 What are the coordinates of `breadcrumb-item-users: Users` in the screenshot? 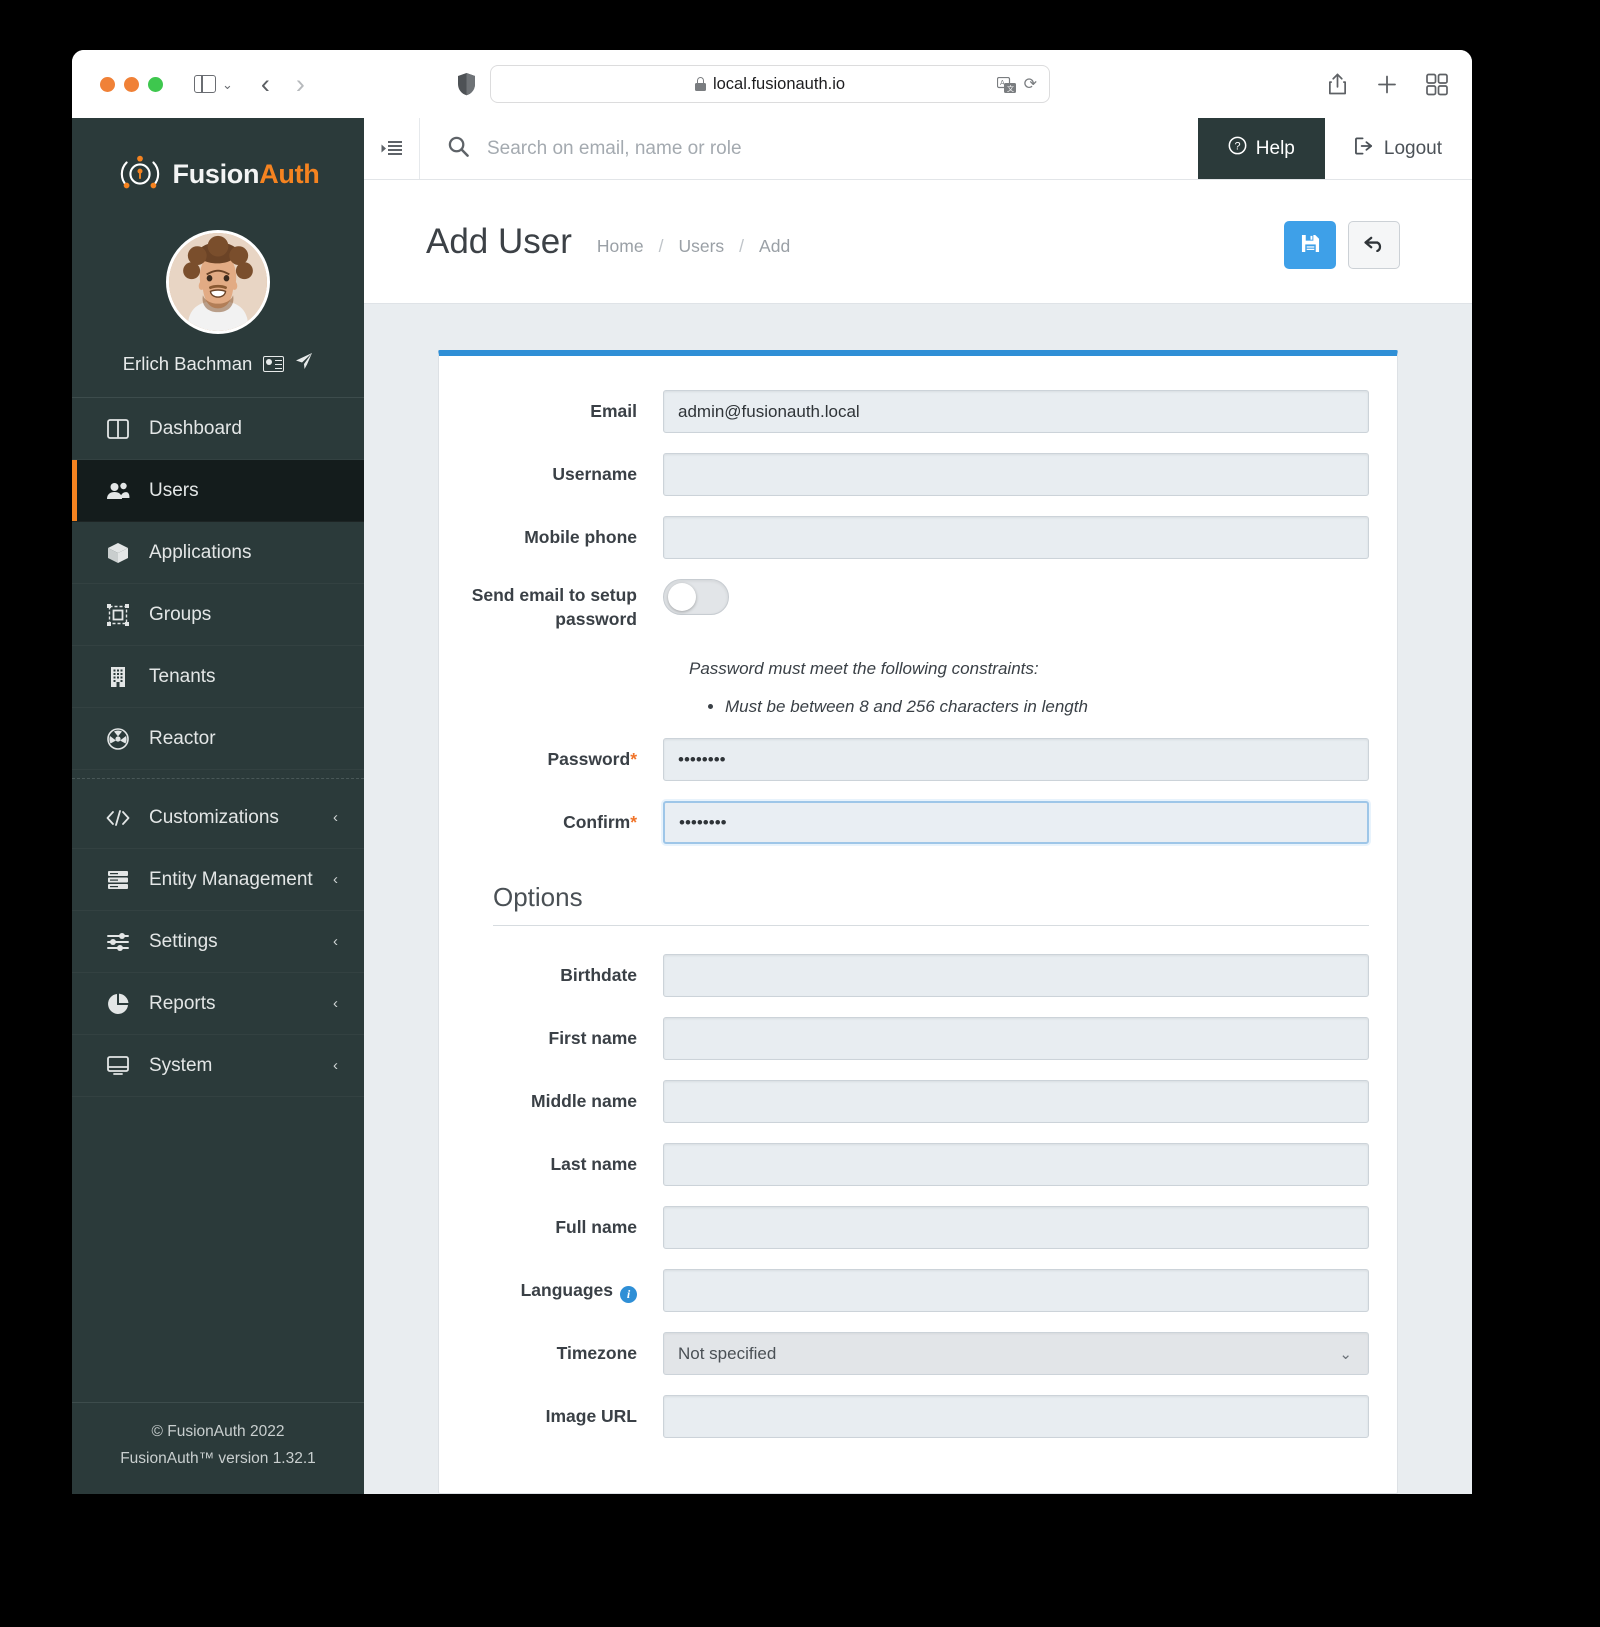 It's located at (701, 246).